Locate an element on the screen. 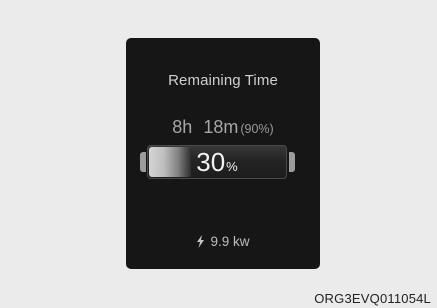 The width and height of the screenshot is (437, 308). charge-target-percent: (90%) is located at coordinates (257, 129).